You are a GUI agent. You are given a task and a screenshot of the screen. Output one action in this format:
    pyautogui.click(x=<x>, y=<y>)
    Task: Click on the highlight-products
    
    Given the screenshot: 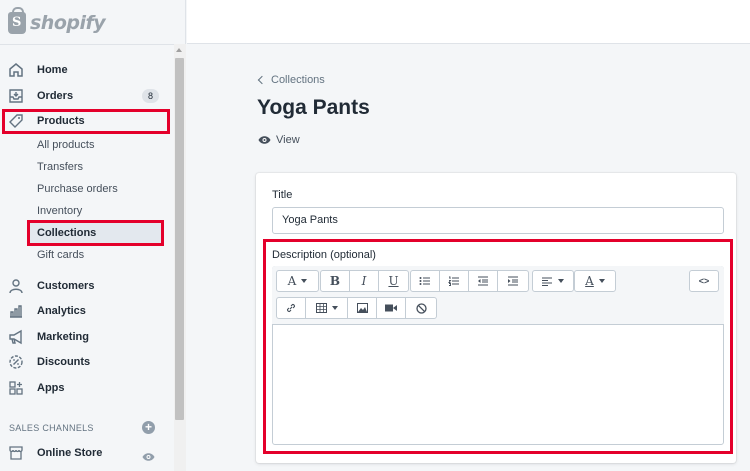 What is the action you would take?
    pyautogui.click(x=86, y=121)
    